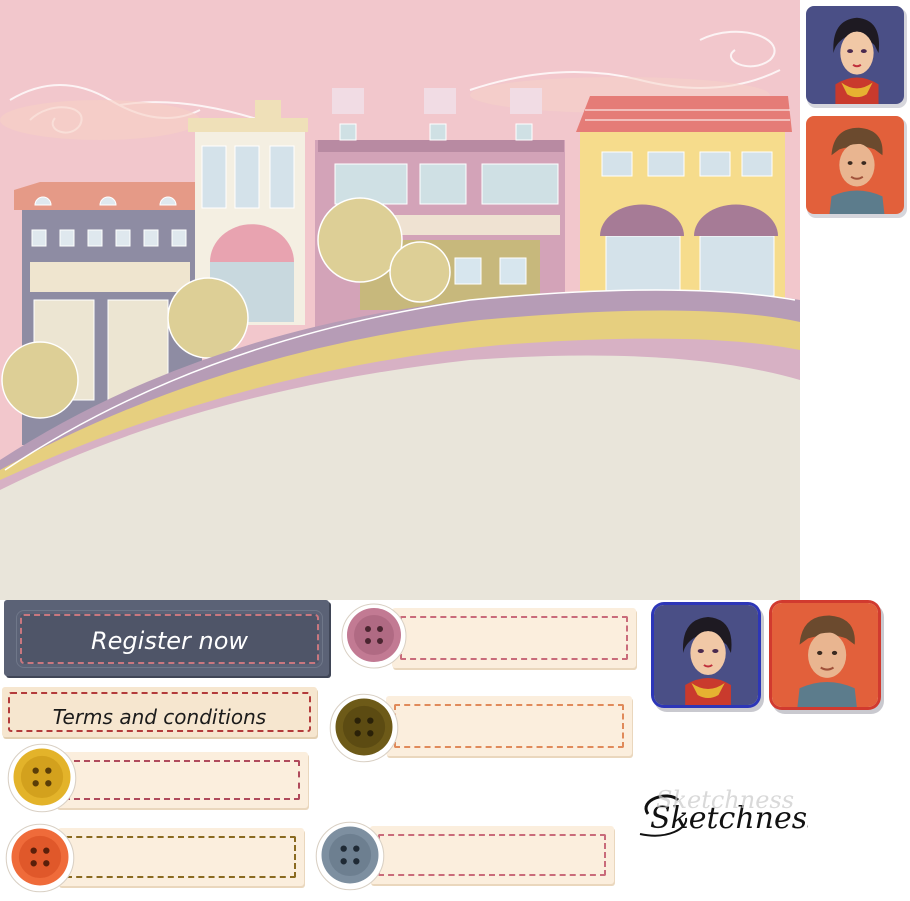  What do you see at coordinates (514, 638) in the screenshot?
I see `text-slot-pink` at bounding box center [514, 638].